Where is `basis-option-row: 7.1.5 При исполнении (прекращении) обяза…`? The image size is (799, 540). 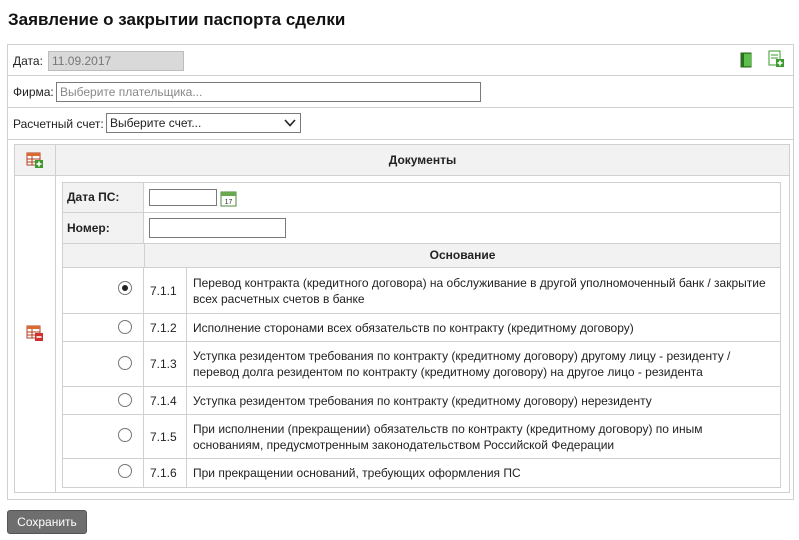
basis-option-row: 7.1.5 При исполнении (прекращении) обяза… is located at coordinates (421, 437).